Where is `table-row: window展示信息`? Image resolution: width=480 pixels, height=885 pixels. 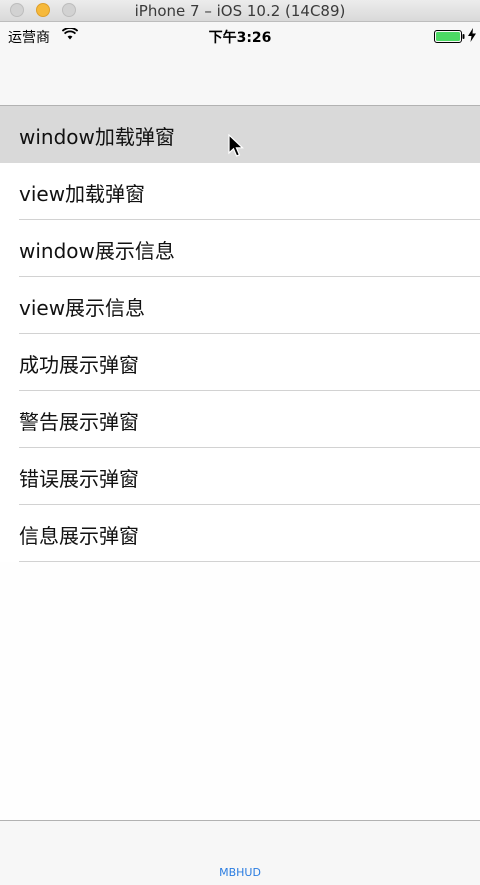
table-row: window展示信息 is located at coordinates (240, 248).